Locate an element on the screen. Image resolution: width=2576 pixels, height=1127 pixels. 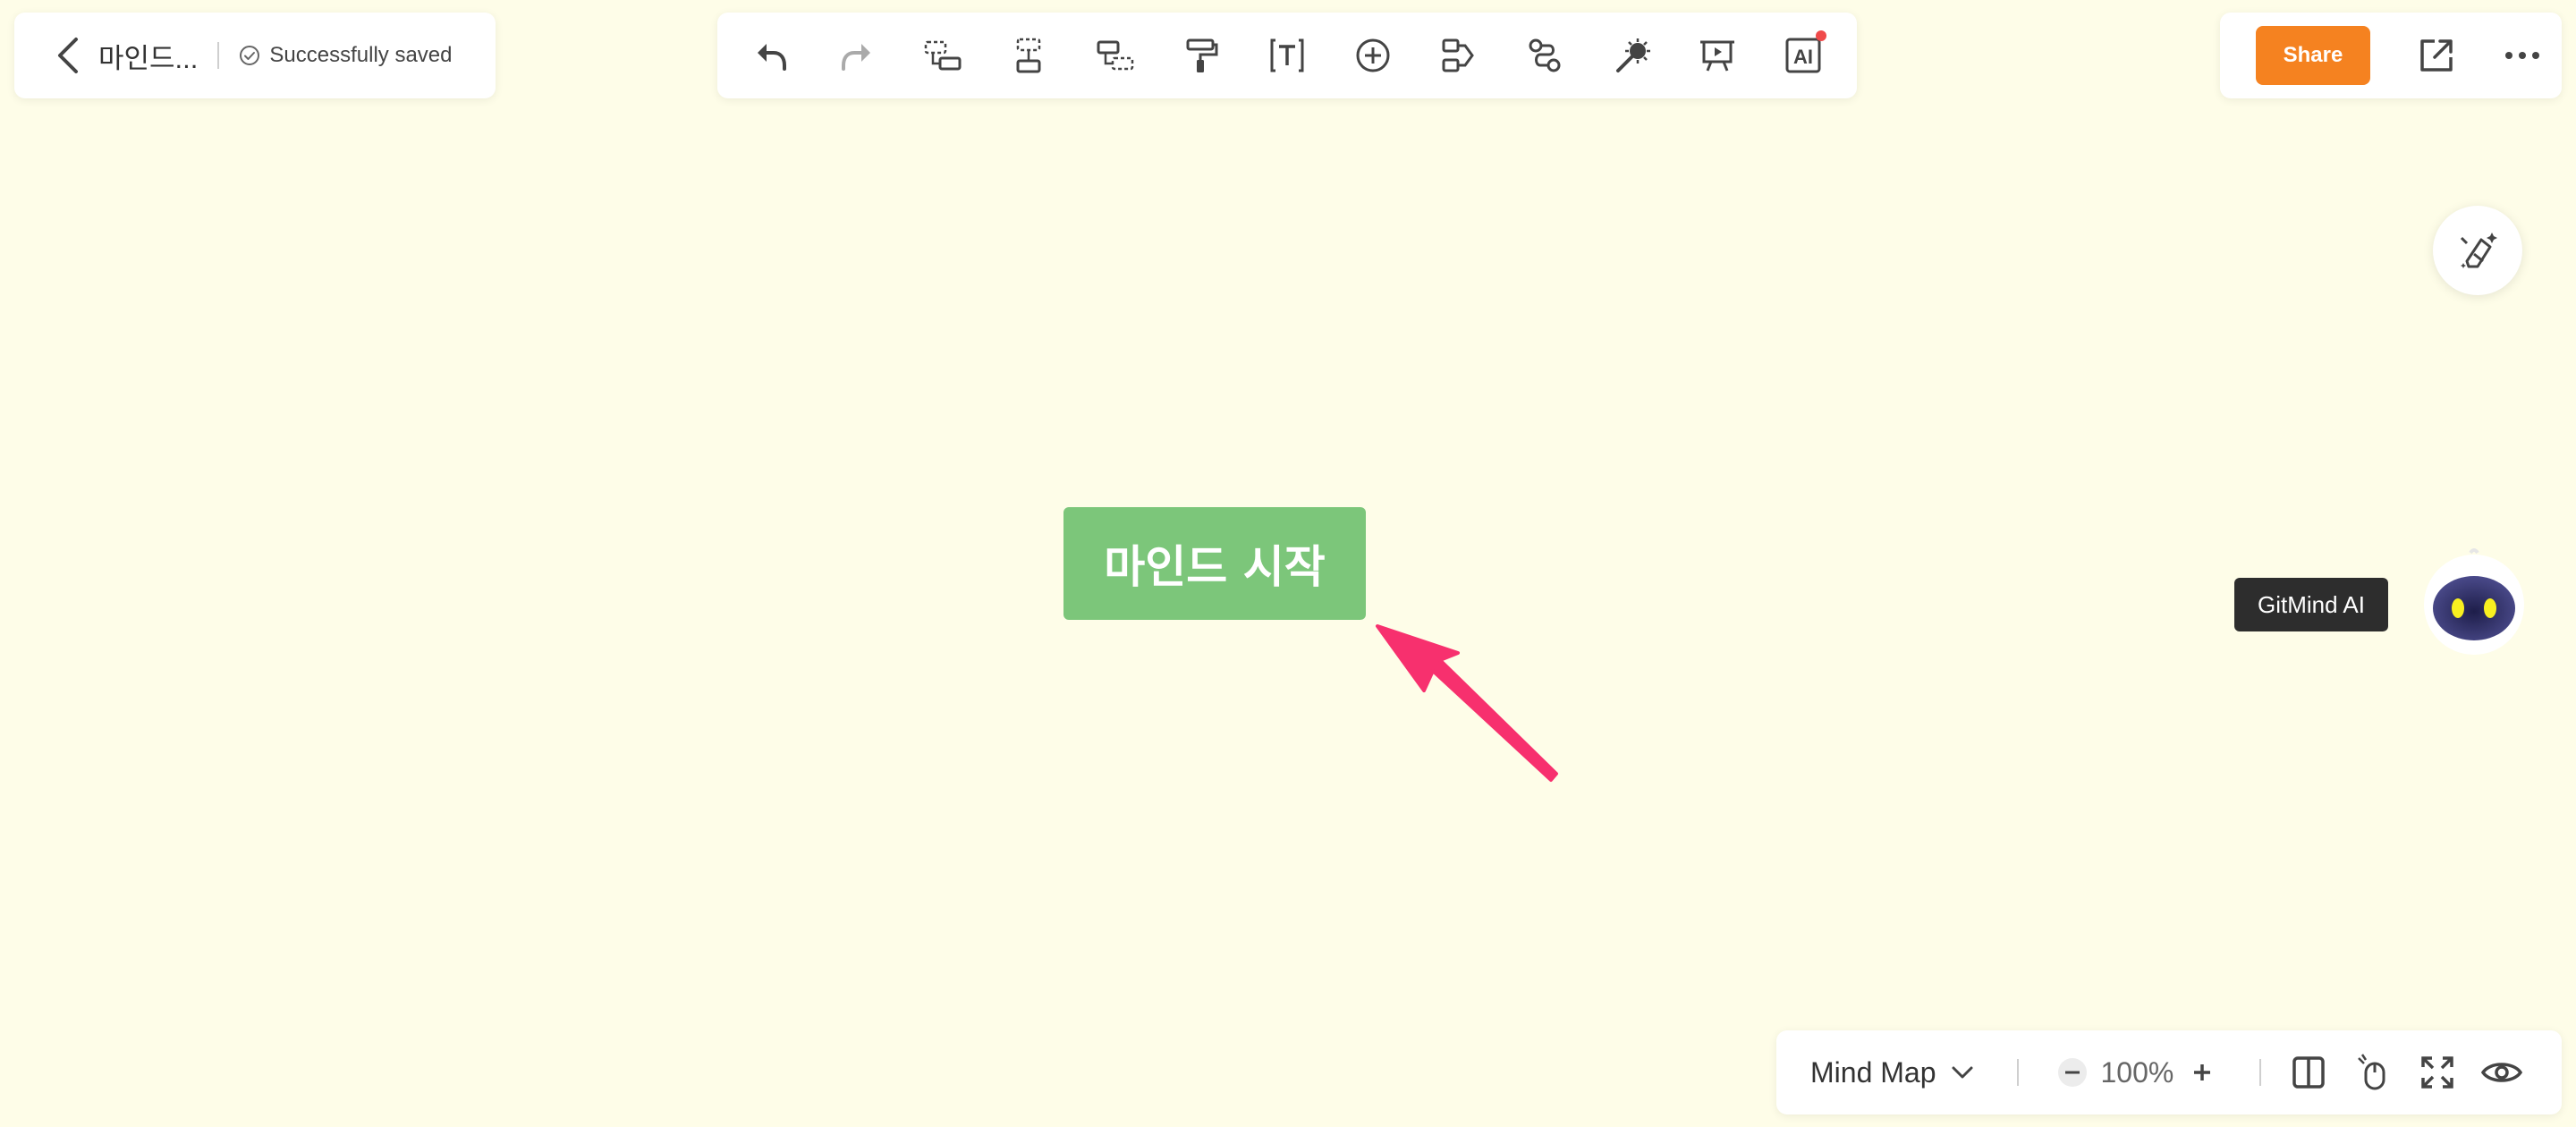
minus-circle-icon is located at coordinates (2072, 1072).